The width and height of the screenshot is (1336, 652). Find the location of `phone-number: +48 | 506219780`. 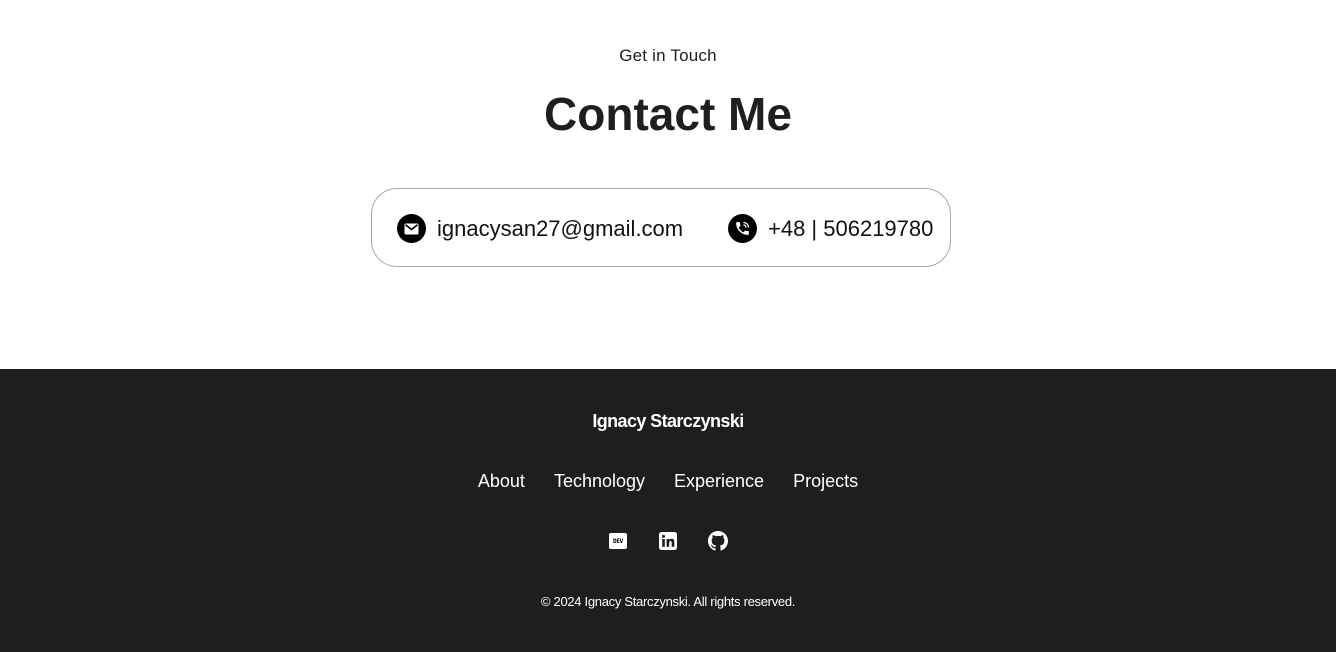

phone-number: +48 | 506219780 is located at coordinates (851, 228).